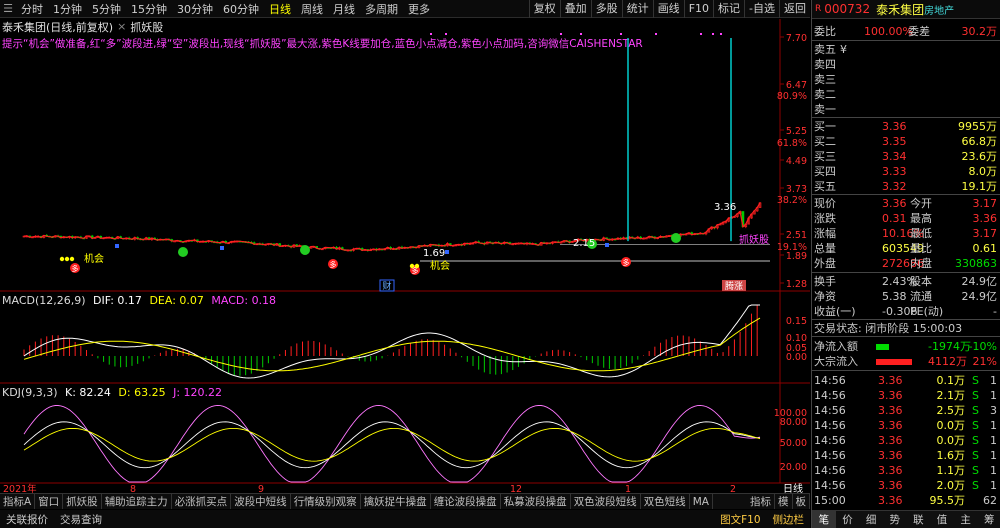 The height and width of the screenshot is (528, 1000). What do you see at coordinates (793, 422) in the screenshot?
I see `kdj-tick-1: 80.00` at bounding box center [793, 422].